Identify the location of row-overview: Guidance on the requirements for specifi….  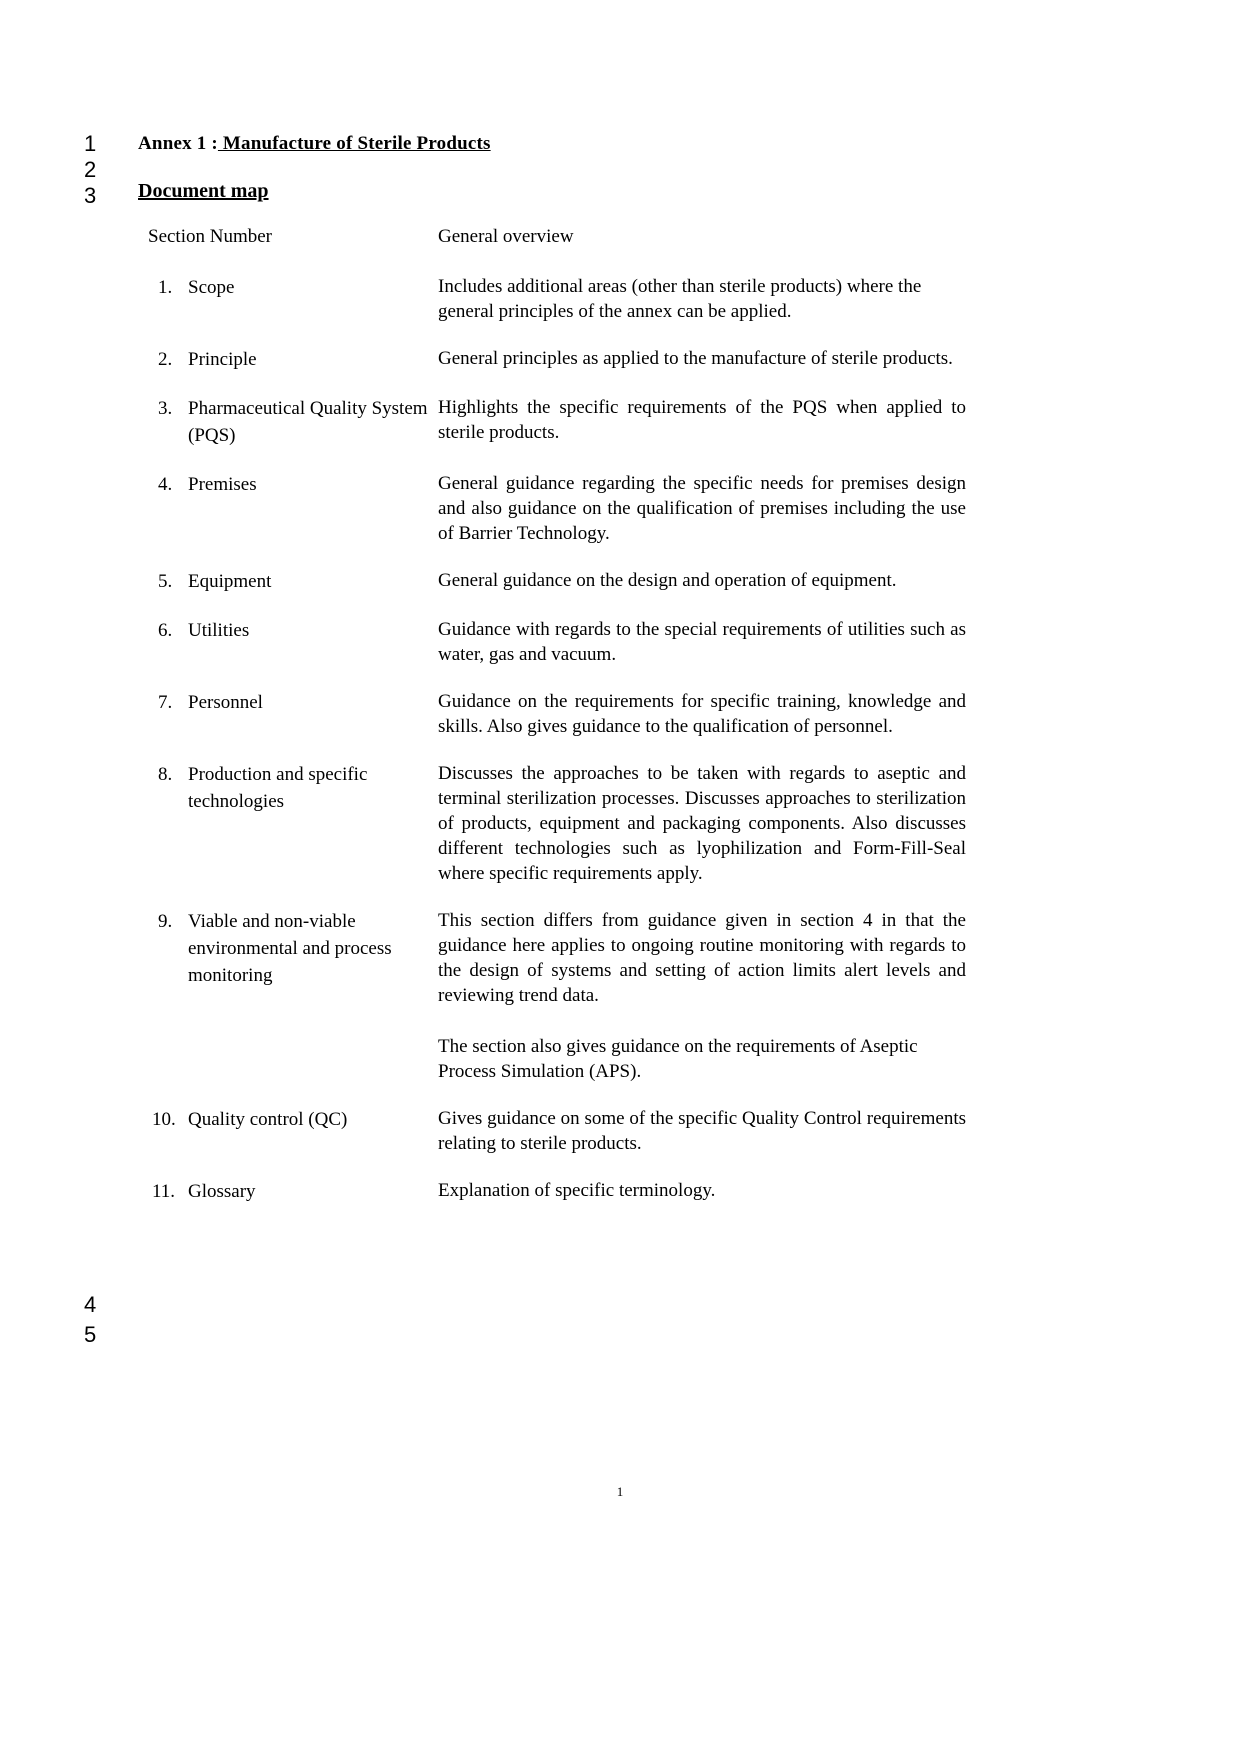
(702, 714).